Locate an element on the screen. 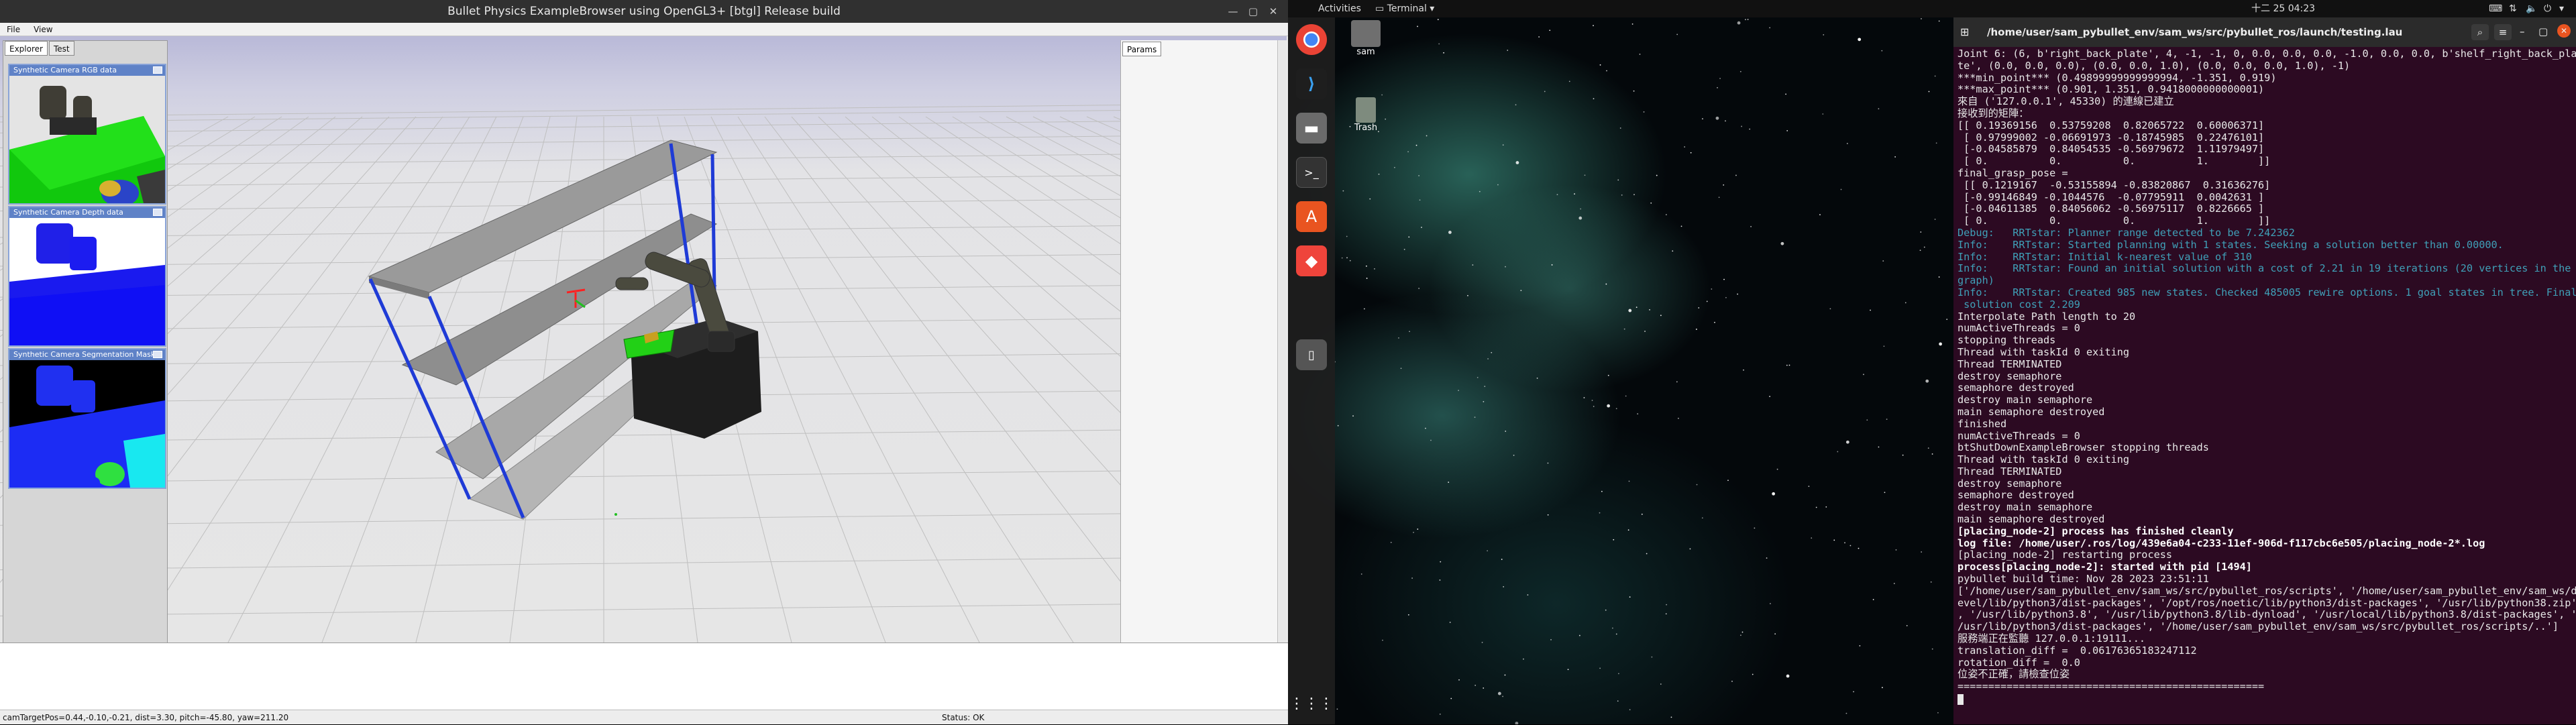 The image size is (2576, 725). app-grid-icon: ⋮⋮⋮ is located at coordinates (1311, 703).